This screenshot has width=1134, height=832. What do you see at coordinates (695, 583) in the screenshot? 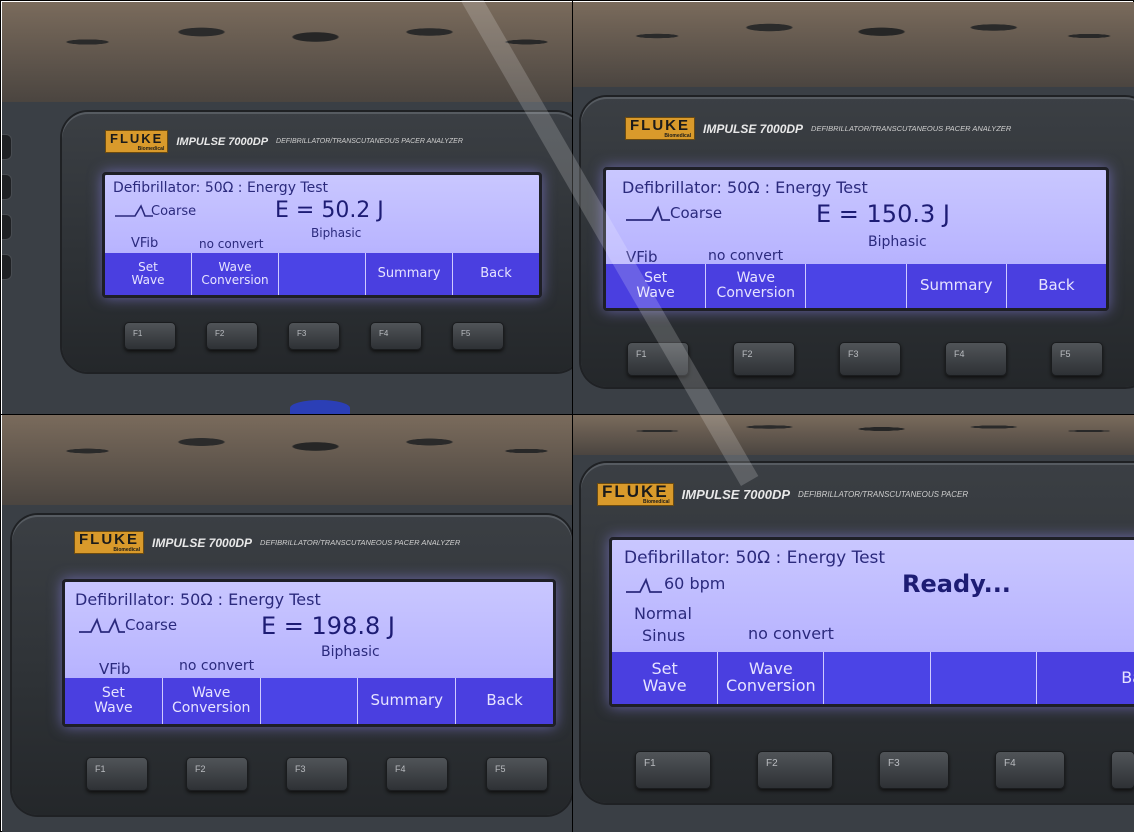
I see `heart-rate: 60 bpm` at bounding box center [695, 583].